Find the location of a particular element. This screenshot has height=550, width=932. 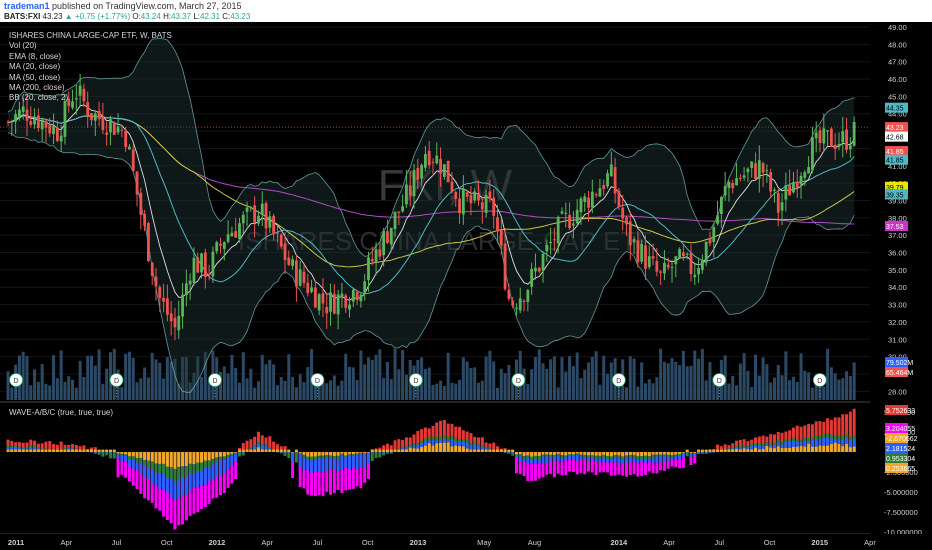

legend-item-ema8: EMA (8, close) is located at coordinates (90, 57).